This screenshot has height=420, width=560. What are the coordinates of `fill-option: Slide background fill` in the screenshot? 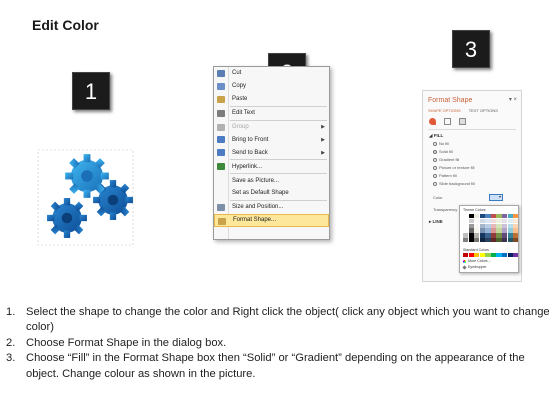 It's located at (454, 183).